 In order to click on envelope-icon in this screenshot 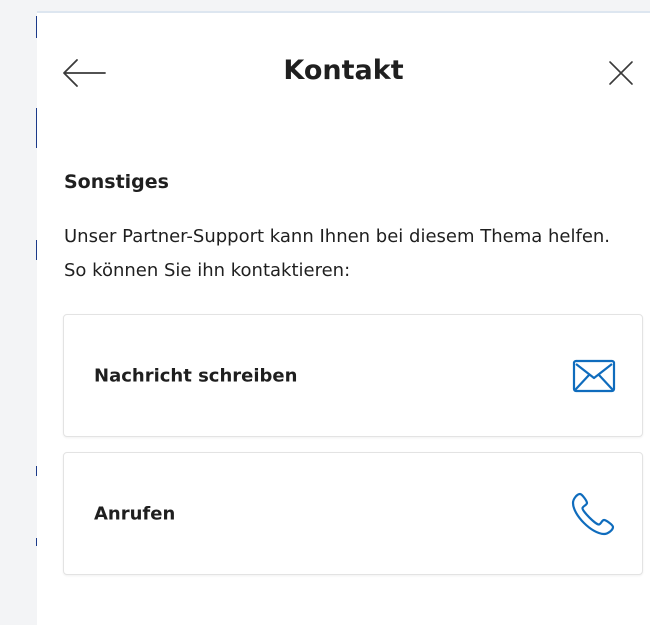, I will do `click(594, 376)`.